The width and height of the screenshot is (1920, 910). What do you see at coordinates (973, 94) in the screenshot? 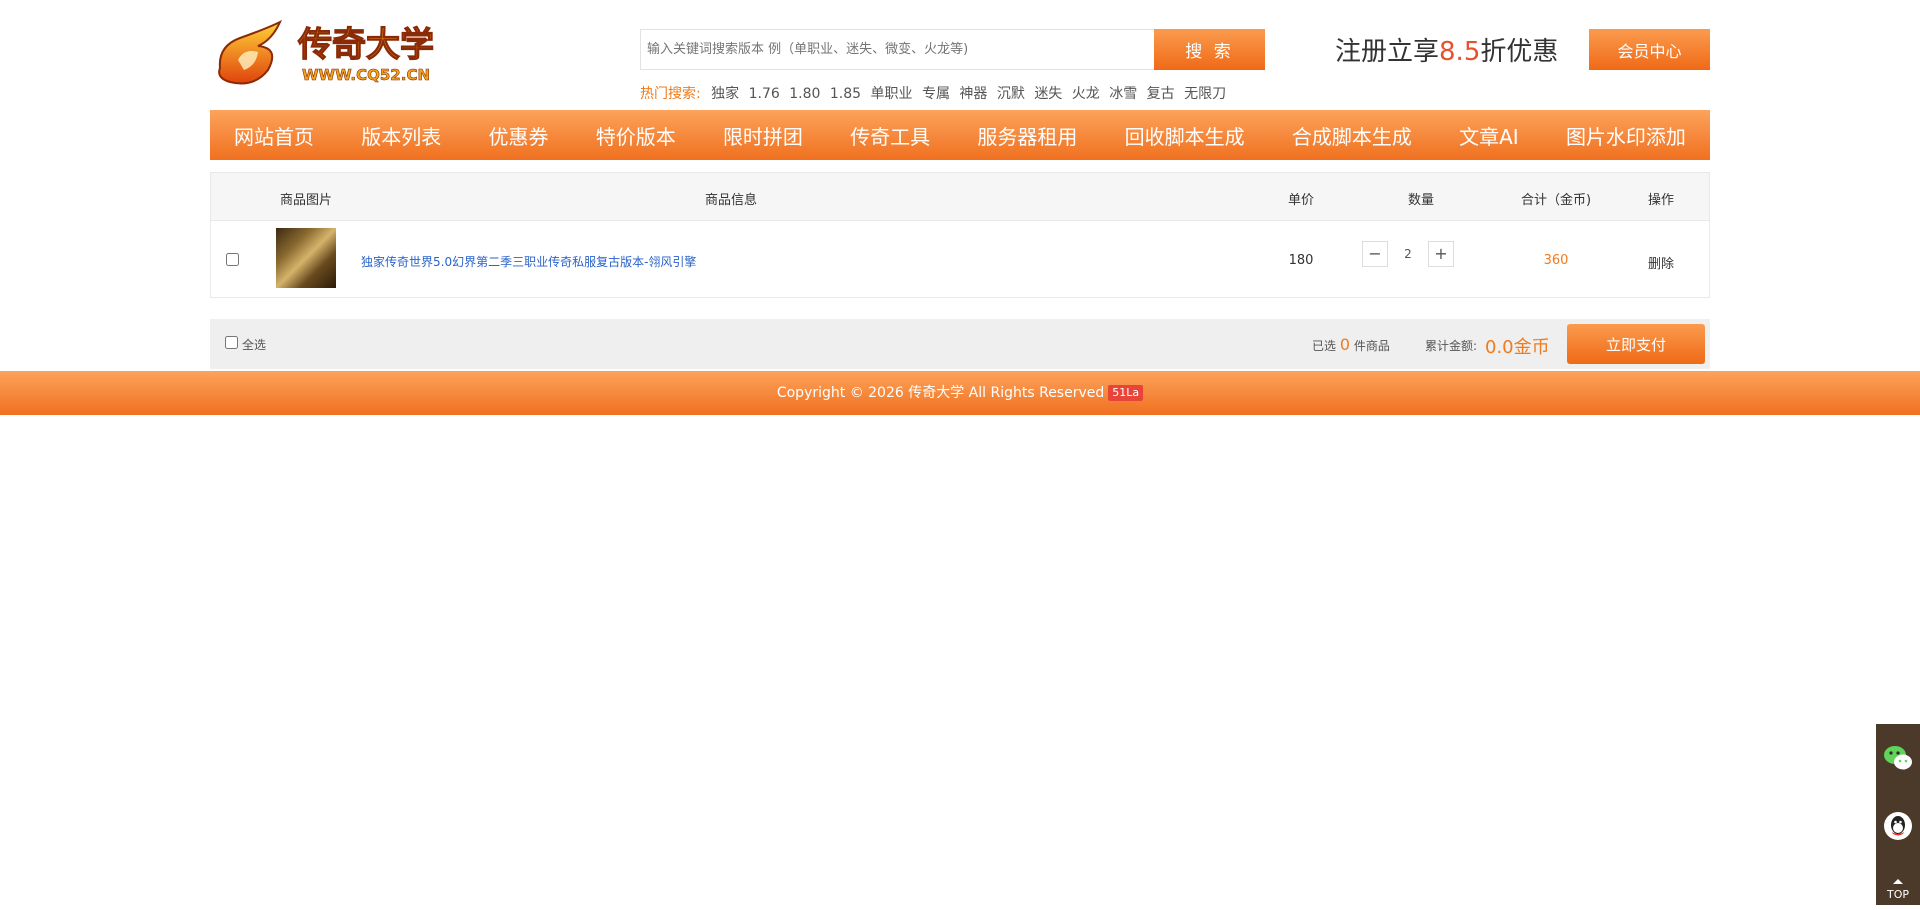
I see `hot-search-item: 神器` at bounding box center [973, 94].